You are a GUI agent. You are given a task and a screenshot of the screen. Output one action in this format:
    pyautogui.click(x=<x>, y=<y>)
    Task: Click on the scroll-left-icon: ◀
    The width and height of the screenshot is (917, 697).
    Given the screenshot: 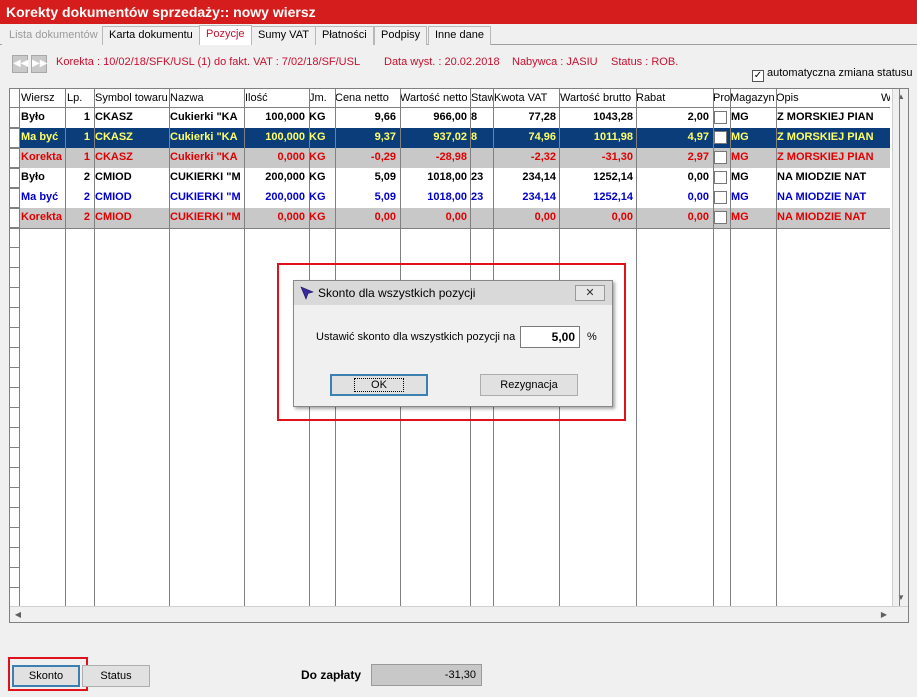 What is the action you would take?
    pyautogui.click(x=18, y=614)
    